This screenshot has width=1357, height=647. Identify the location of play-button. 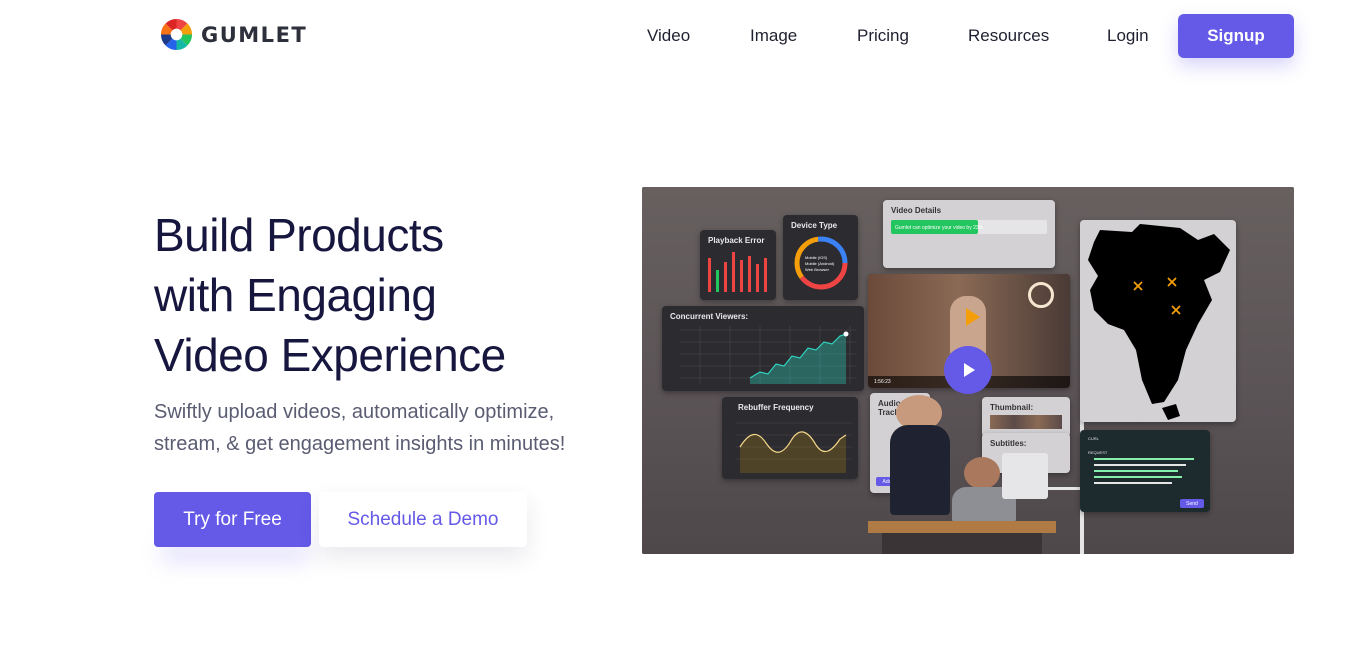
(968, 370).